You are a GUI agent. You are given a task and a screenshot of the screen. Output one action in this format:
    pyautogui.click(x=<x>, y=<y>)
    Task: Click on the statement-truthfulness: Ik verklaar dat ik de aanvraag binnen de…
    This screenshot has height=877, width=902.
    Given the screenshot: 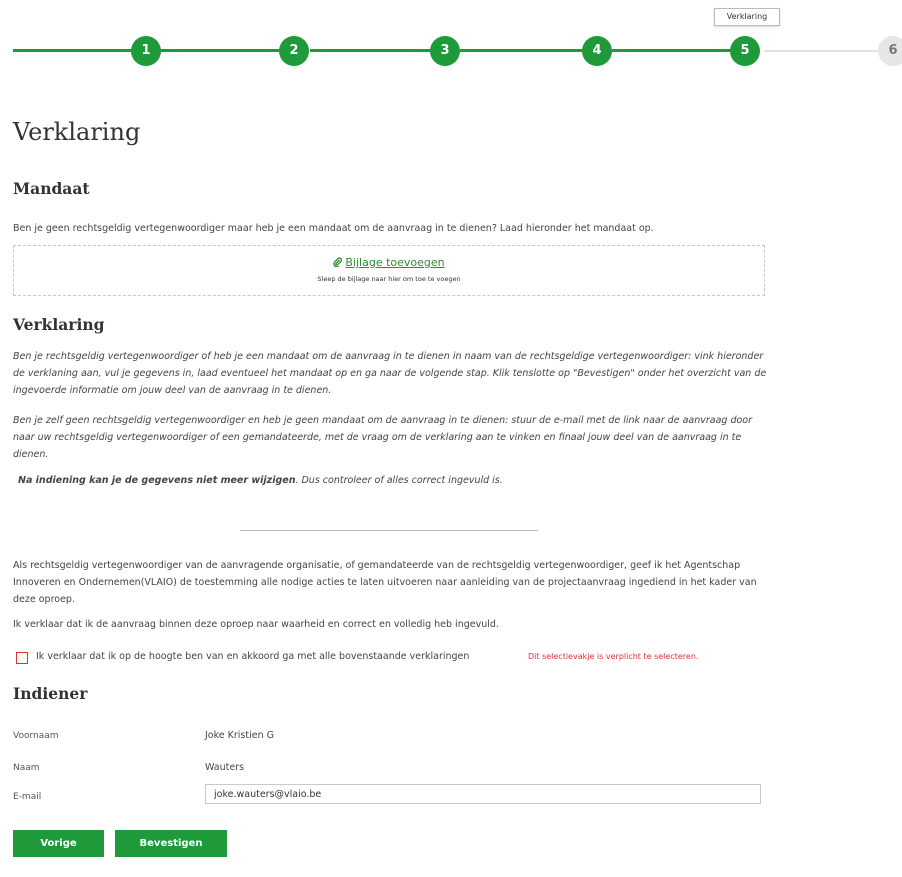 What is the action you would take?
    pyautogui.click(x=256, y=624)
    